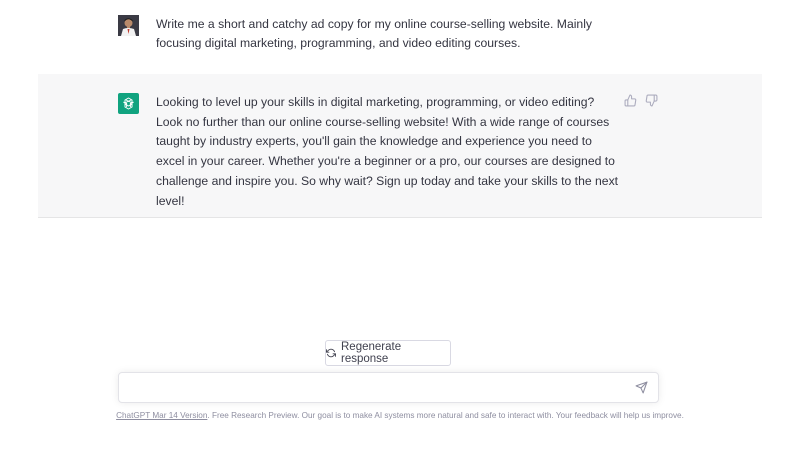  Describe the element at coordinates (371, 353) in the screenshot. I see `regenerate-label: Regenerate response` at that location.